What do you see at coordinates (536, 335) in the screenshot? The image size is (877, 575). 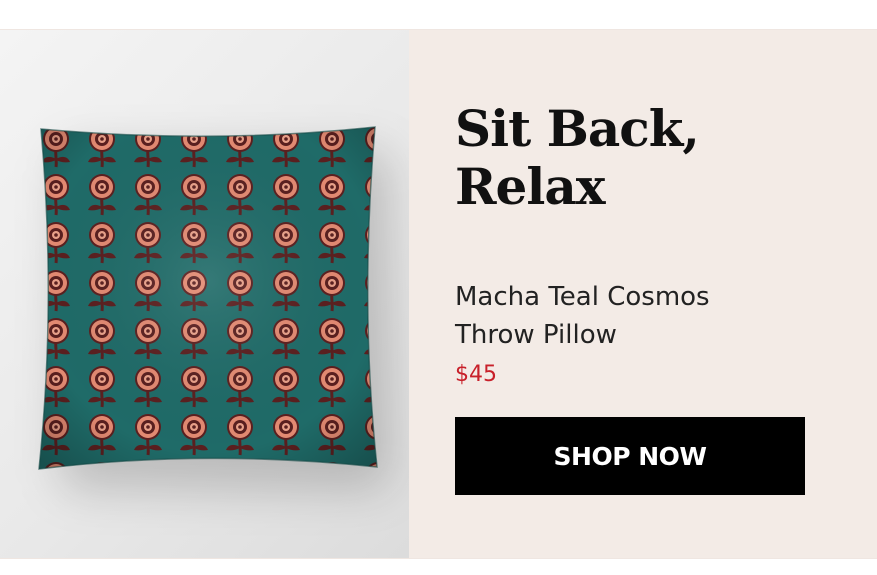 I see `product-name-line-2: Throw Pillow` at bounding box center [536, 335].